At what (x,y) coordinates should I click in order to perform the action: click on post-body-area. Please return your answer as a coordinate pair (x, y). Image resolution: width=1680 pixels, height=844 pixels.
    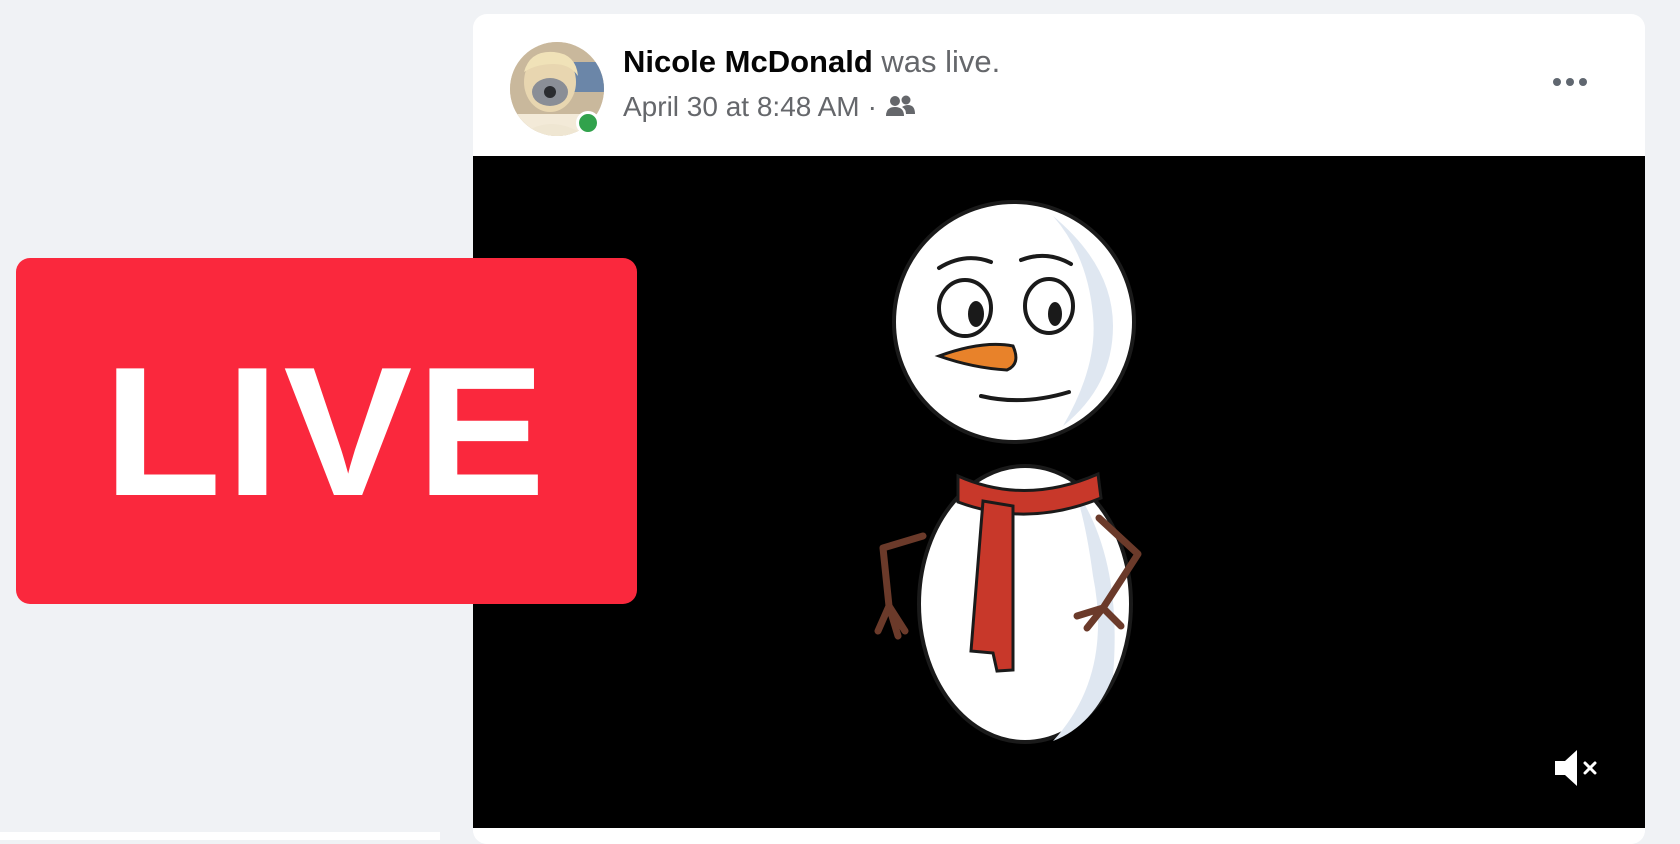
    Looking at the image, I should click on (1059, 836).